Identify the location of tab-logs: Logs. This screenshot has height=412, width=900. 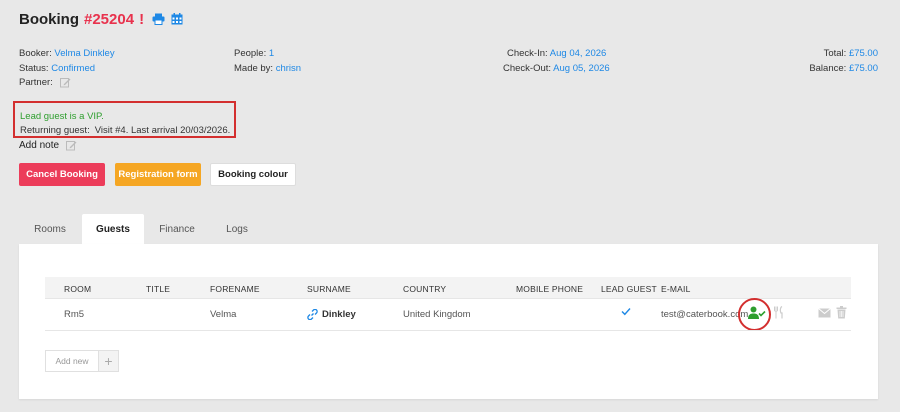
(237, 229).